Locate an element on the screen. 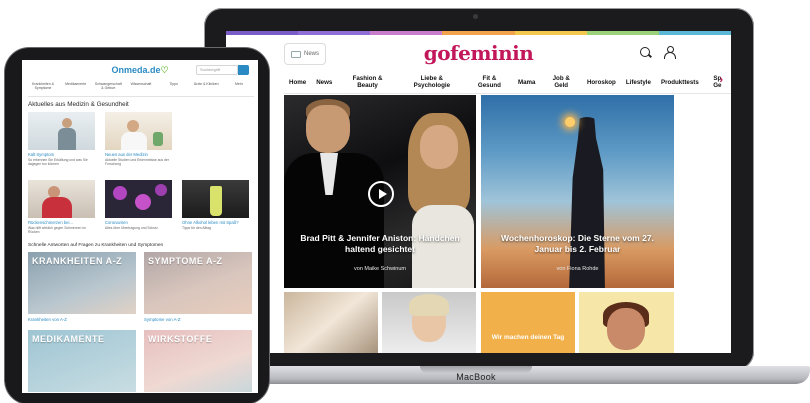 This screenshot has height=403, width=810. nav-item: Mama is located at coordinates (527, 82).